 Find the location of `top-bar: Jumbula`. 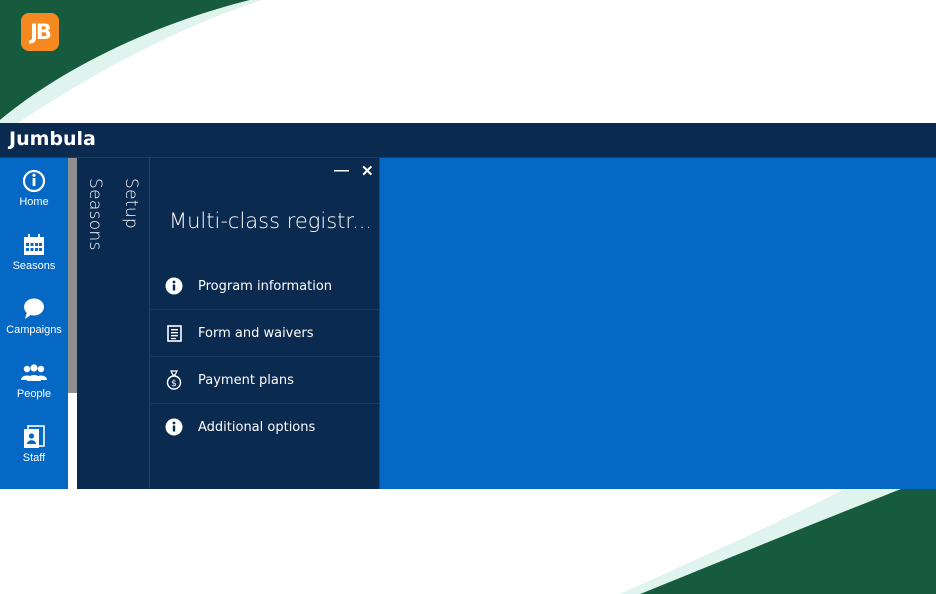

top-bar: Jumbula is located at coordinates (468, 140).